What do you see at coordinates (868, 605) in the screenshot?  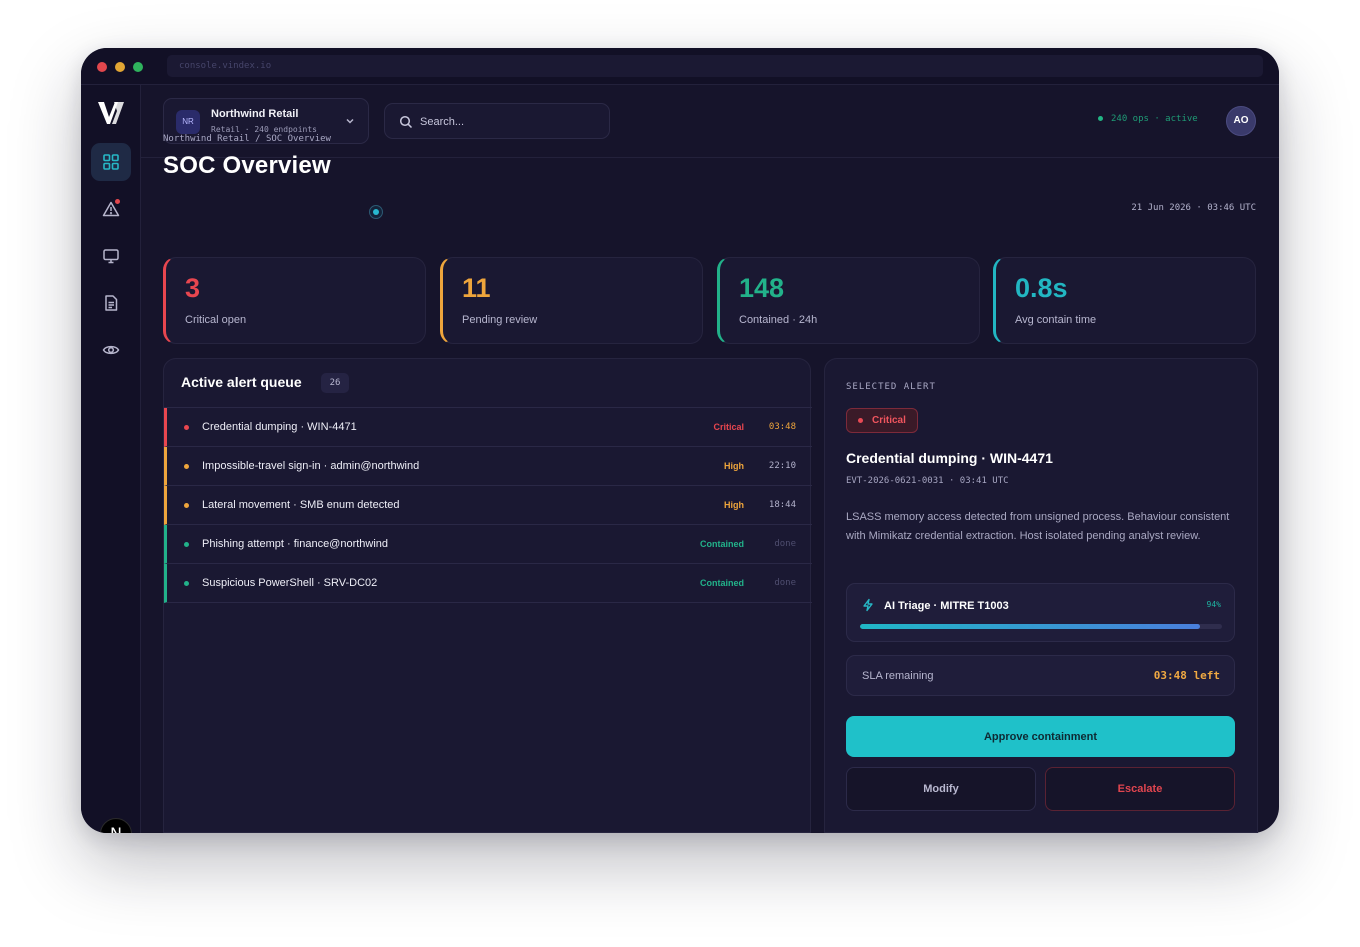 I see `lightning-icon` at bounding box center [868, 605].